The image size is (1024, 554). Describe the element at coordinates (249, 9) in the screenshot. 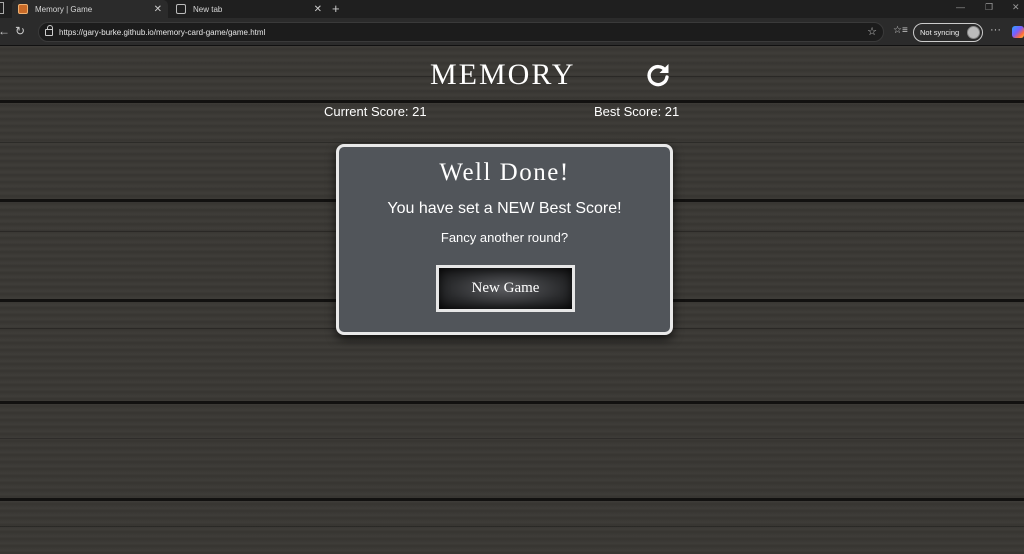

I see `tab-new-tab: New tab ✕` at that location.